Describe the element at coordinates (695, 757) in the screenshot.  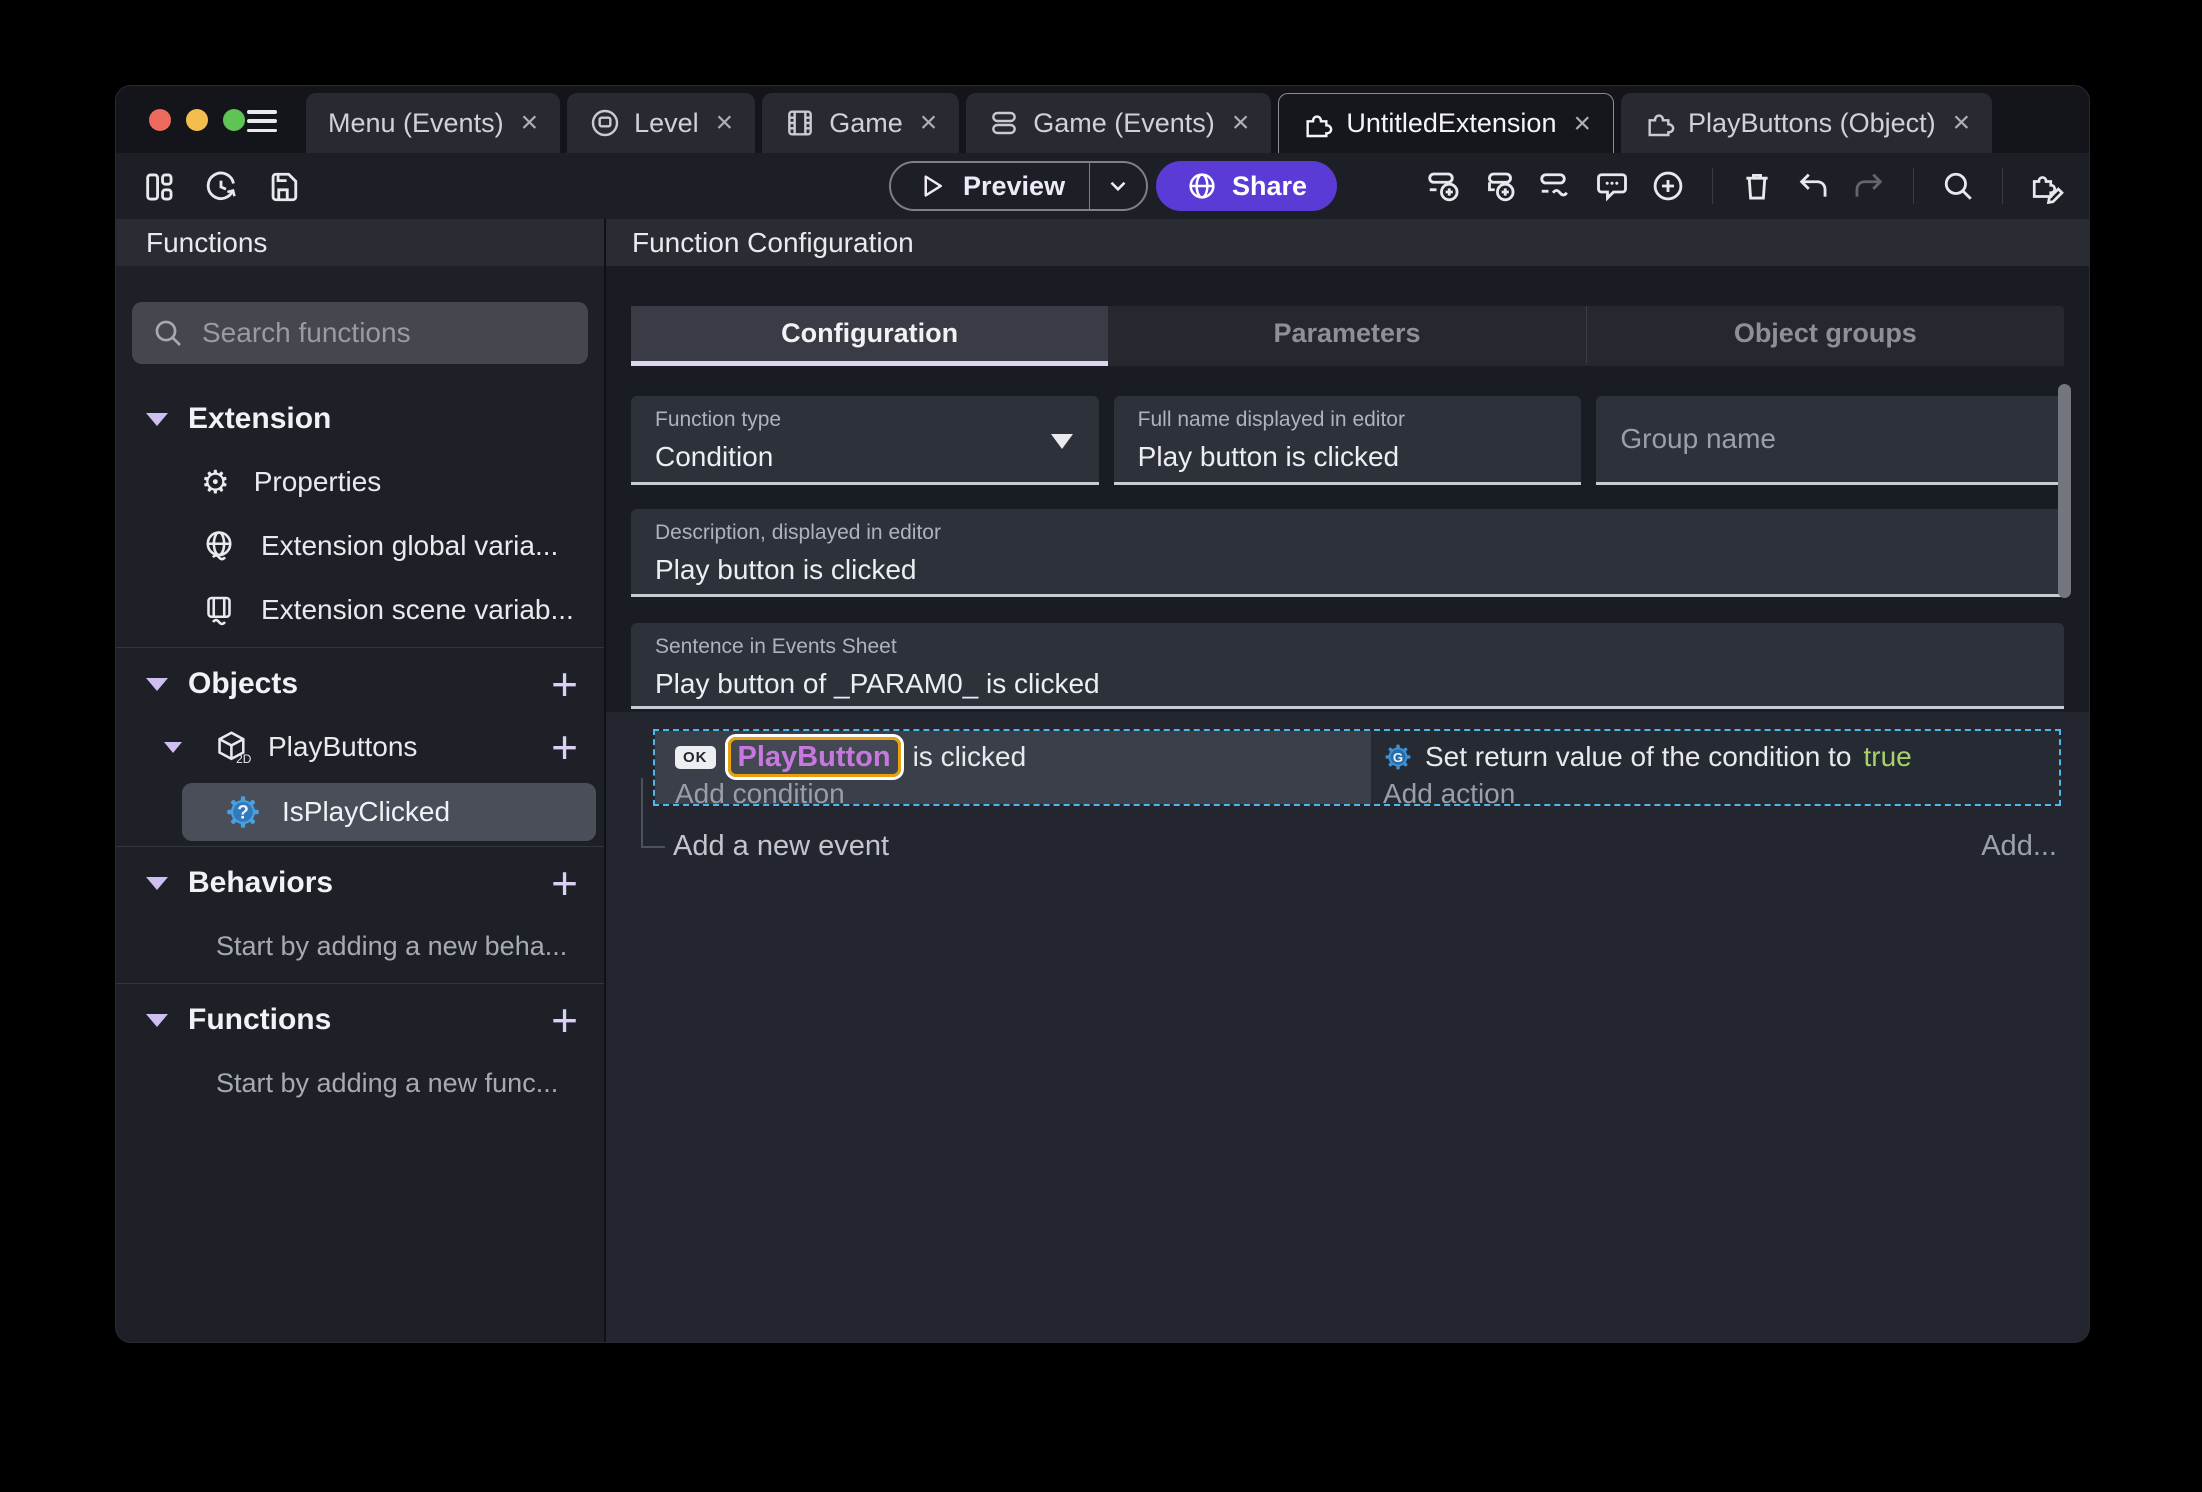
I see `button-object-icon: OK` at that location.